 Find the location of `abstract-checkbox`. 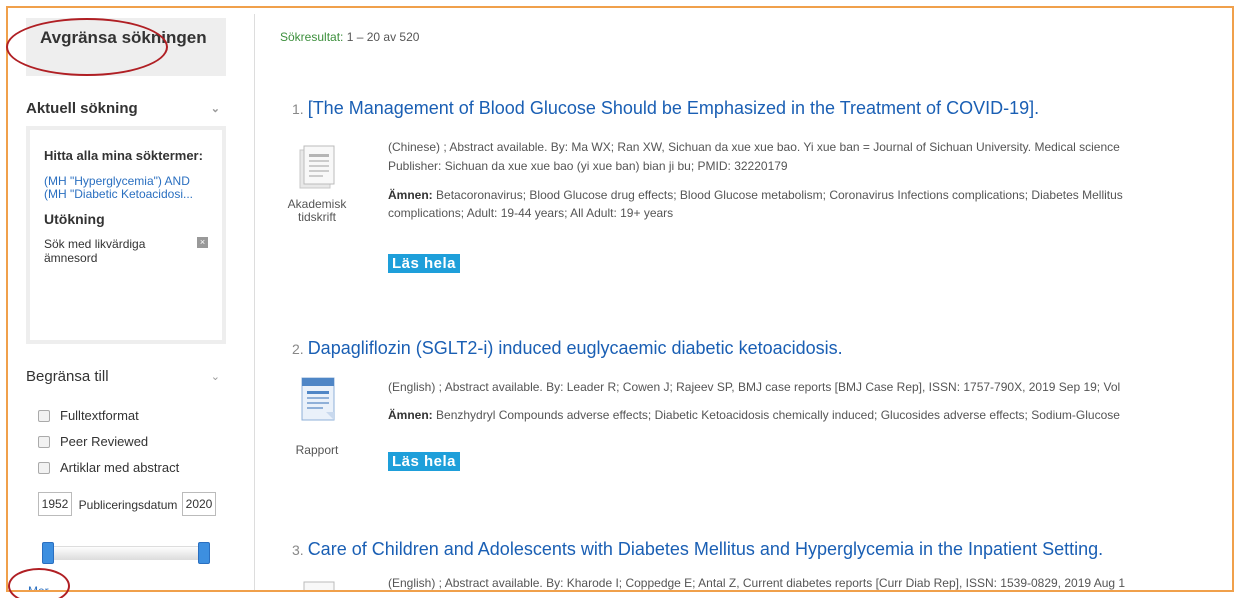

abstract-checkbox is located at coordinates (44, 467).